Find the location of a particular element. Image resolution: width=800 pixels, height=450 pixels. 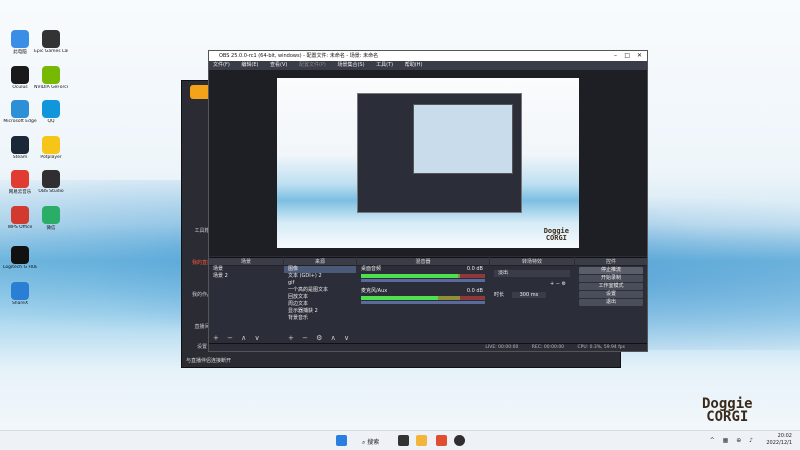

menu-edit: 编辑(E) is located at coordinates (249, 65).